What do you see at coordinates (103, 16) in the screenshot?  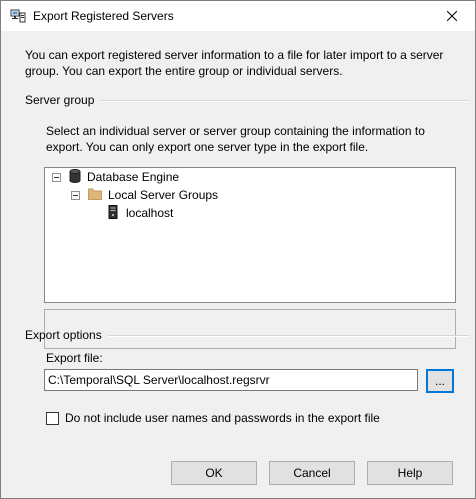 I see `window-title: Export Registered Servers` at bounding box center [103, 16].